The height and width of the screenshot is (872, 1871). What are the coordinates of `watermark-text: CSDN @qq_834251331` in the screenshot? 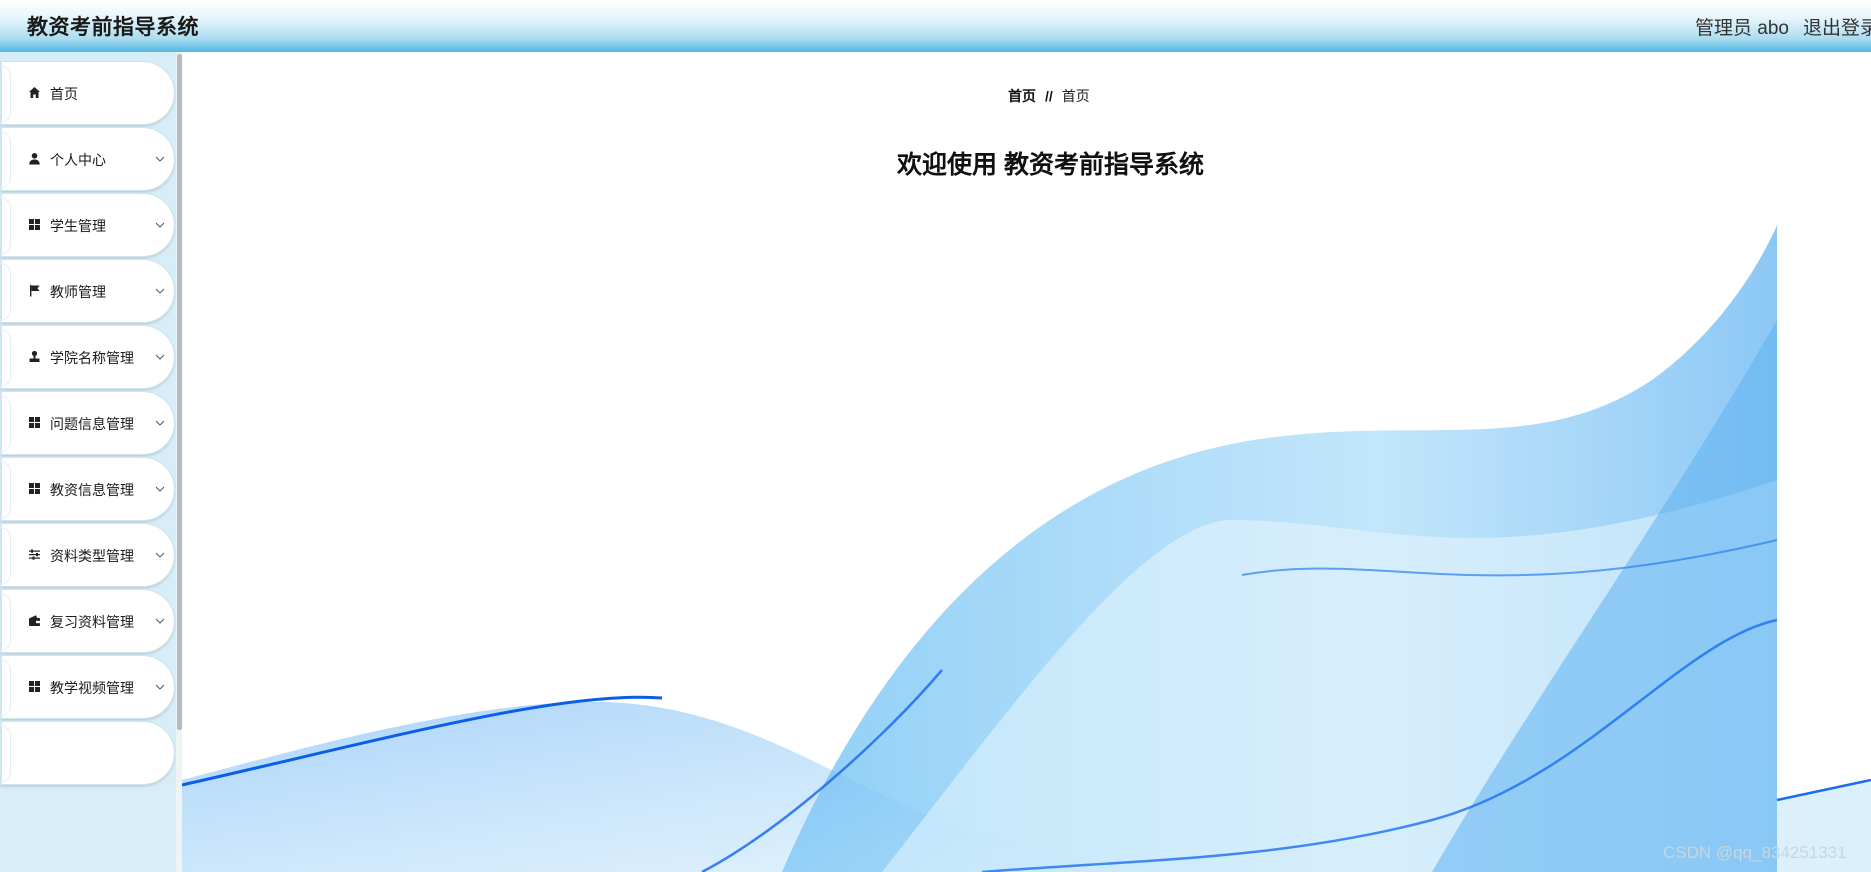 It's located at (1755, 852).